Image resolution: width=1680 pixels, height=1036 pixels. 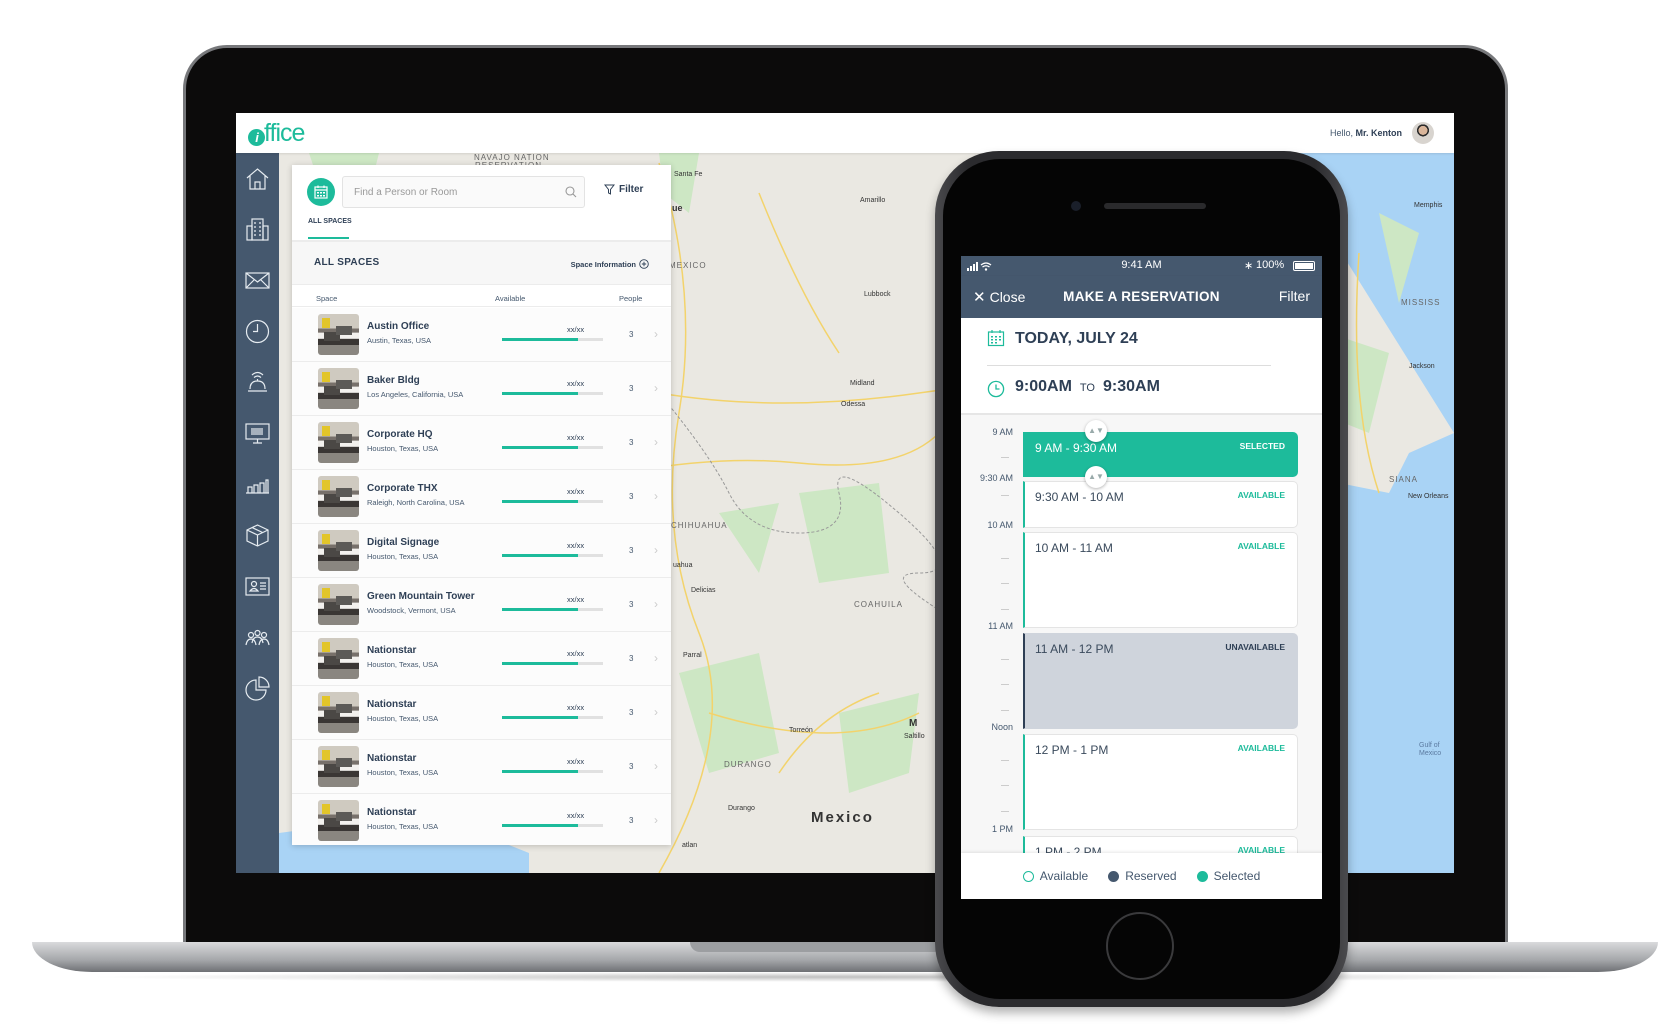 I want to click on id-card-icon, so click(x=257, y=586).